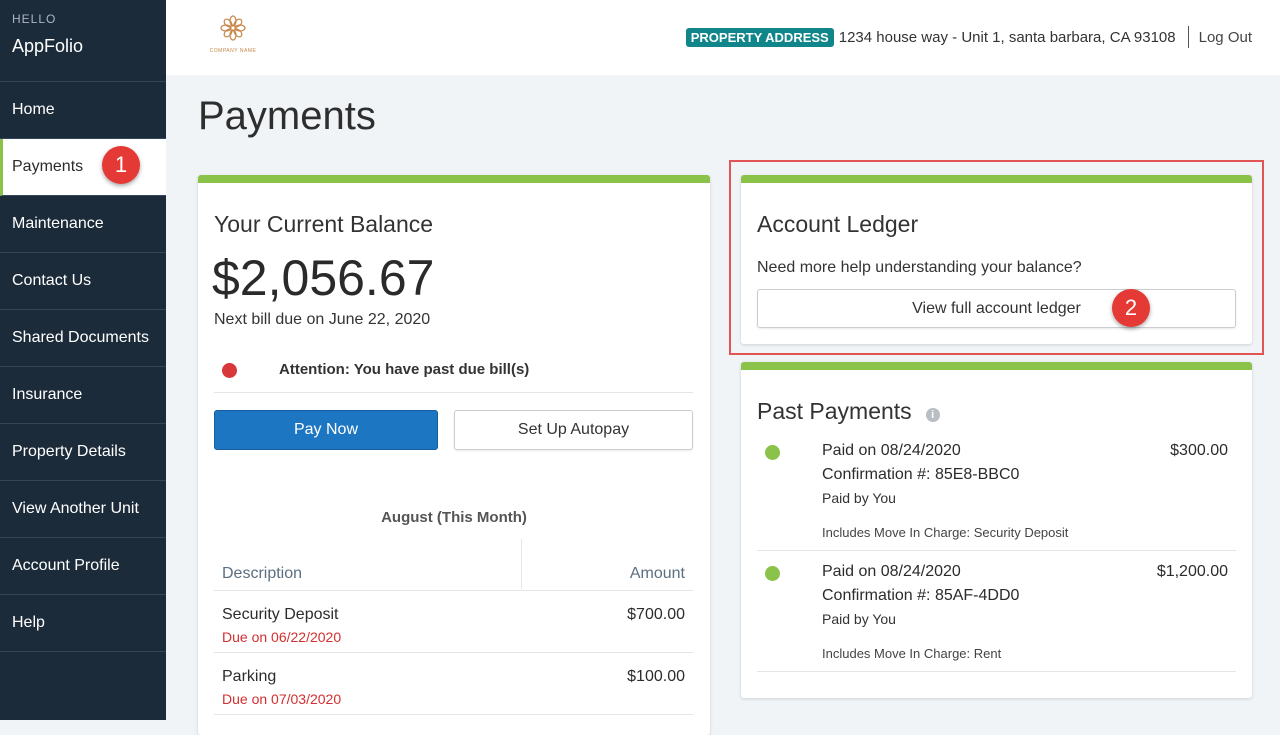 This screenshot has height=735, width=1280. What do you see at coordinates (326, 430) in the screenshot?
I see `pay-now-button: Pay Now` at bounding box center [326, 430].